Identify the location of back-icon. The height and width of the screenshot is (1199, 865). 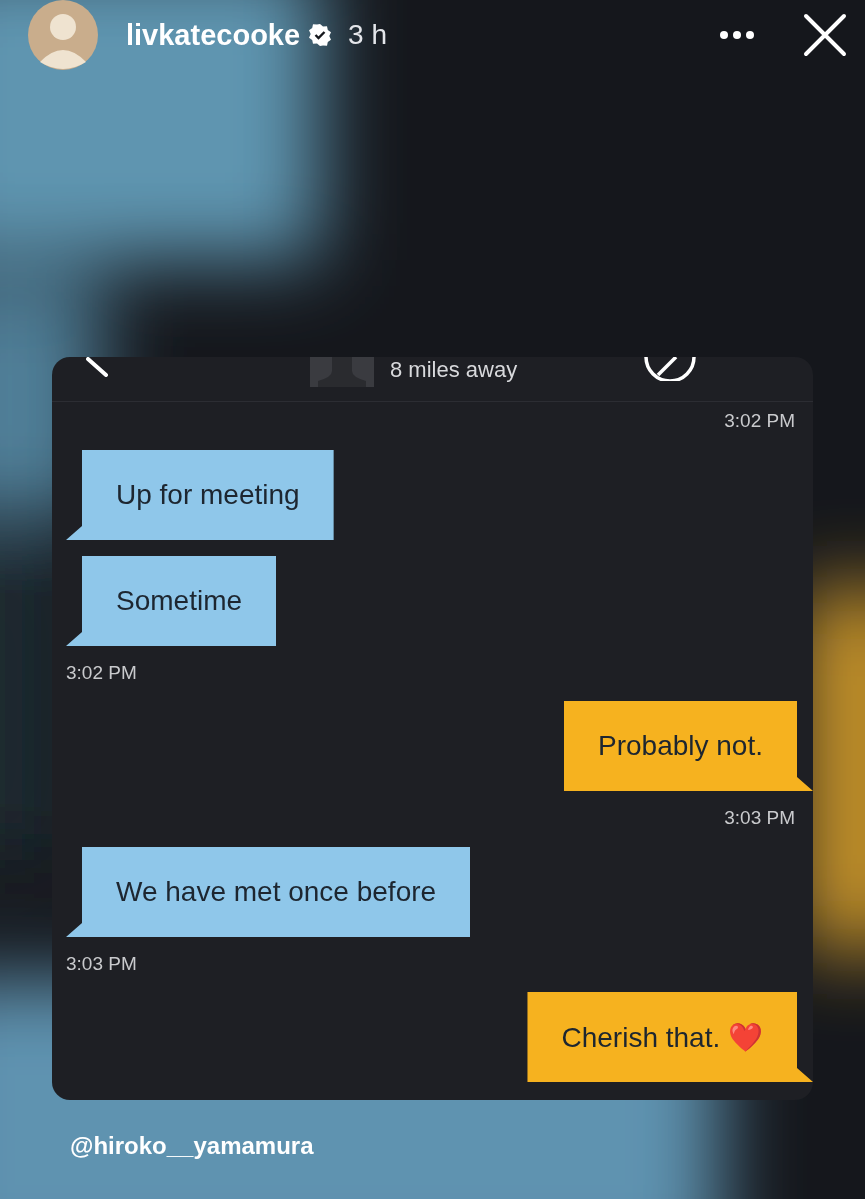
(97, 367).